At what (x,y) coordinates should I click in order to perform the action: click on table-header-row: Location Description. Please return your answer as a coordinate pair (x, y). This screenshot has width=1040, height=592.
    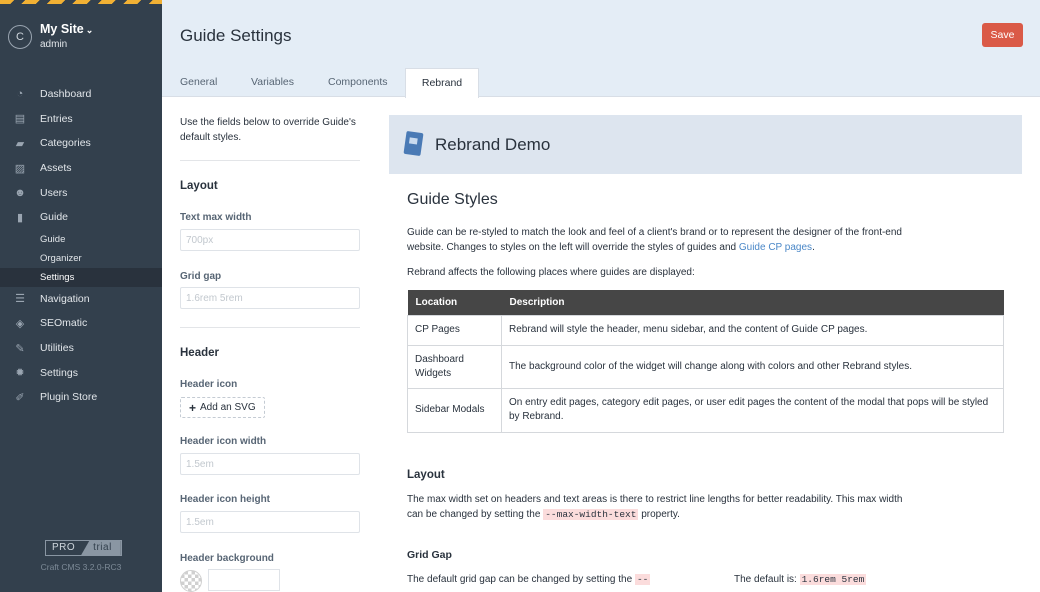
    Looking at the image, I should click on (705, 302).